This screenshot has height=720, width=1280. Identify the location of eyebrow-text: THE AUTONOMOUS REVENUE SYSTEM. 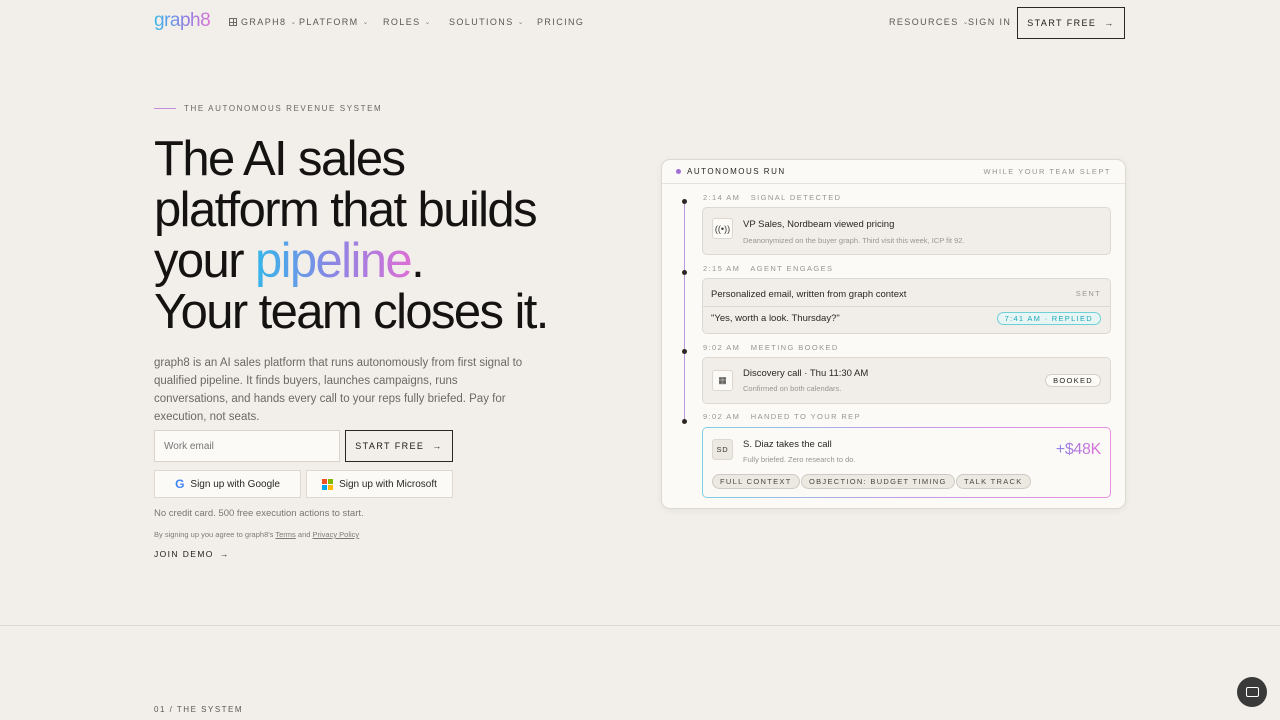
(283, 108).